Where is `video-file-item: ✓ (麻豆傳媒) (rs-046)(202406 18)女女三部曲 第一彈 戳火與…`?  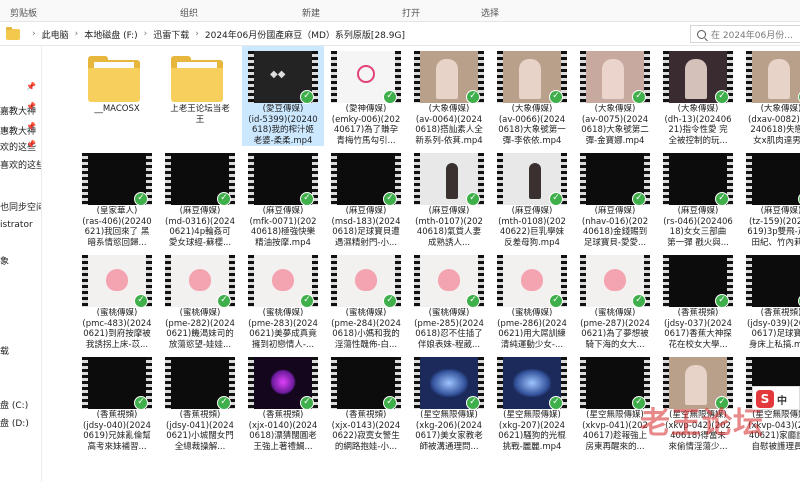
video-file-item: ✓ (麻豆傳媒) (rs-046)(202406 18)女女三部曲 第一彈 戳火與… is located at coordinates (698, 198).